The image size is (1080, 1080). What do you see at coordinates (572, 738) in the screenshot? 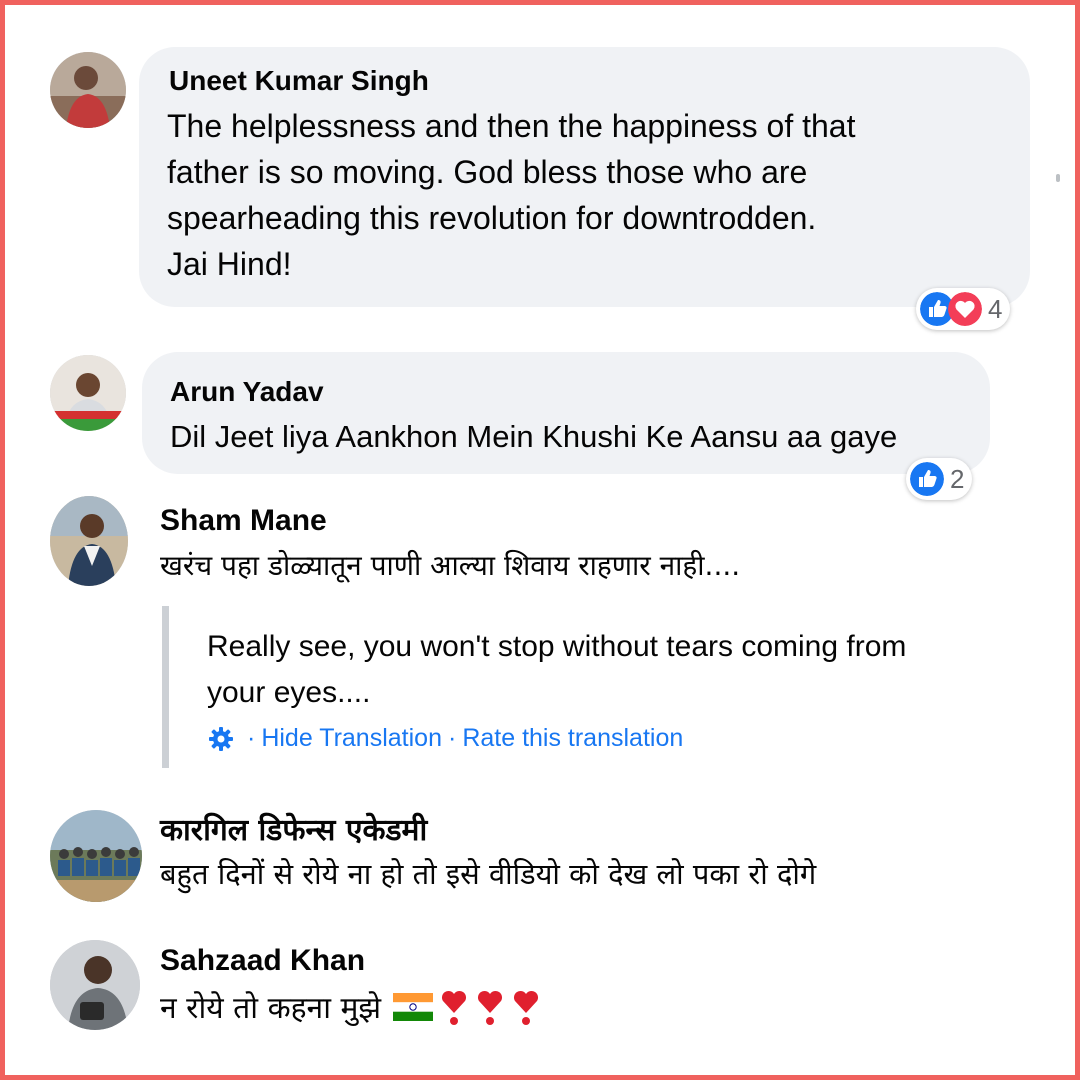
I see `rate-translation-link: Rate this translation` at bounding box center [572, 738].